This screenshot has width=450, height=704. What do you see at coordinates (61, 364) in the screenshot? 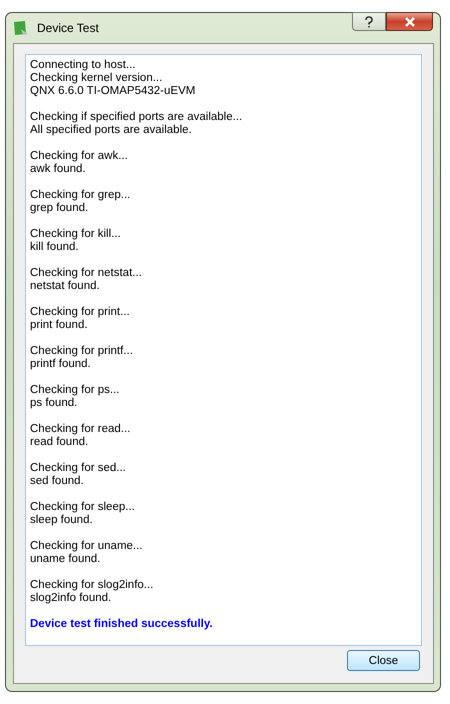
I see `log-line: printf found.` at bounding box center [61, 364].